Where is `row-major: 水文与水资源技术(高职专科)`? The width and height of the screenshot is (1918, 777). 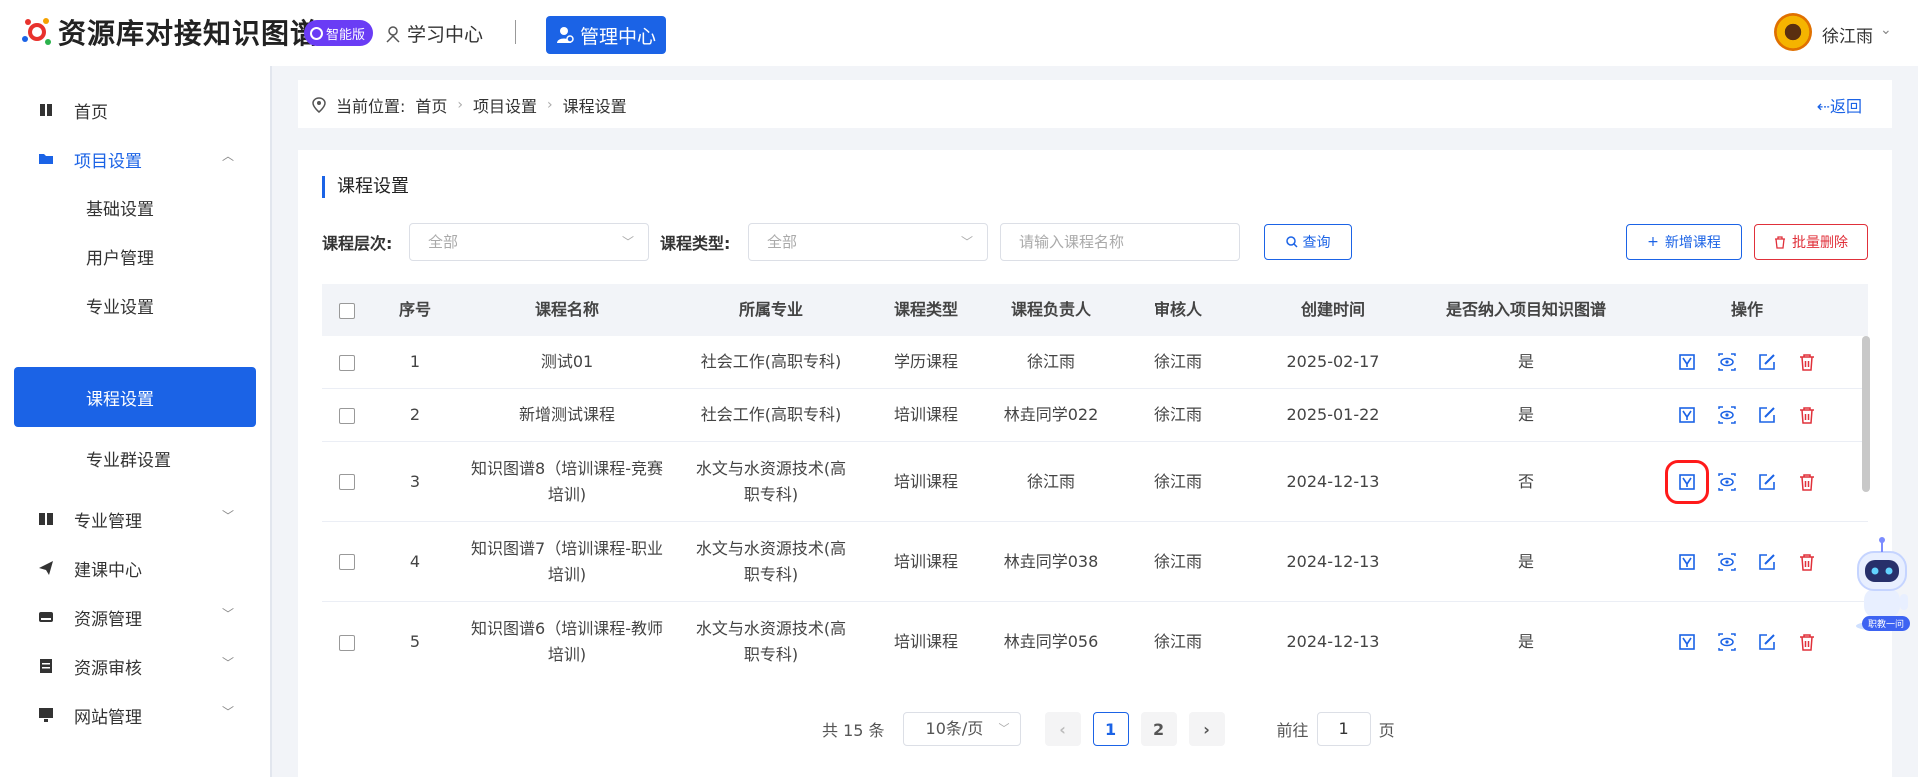
row-major: 水文与水资源技术(高职专科) is located at coordinates (771, 481).